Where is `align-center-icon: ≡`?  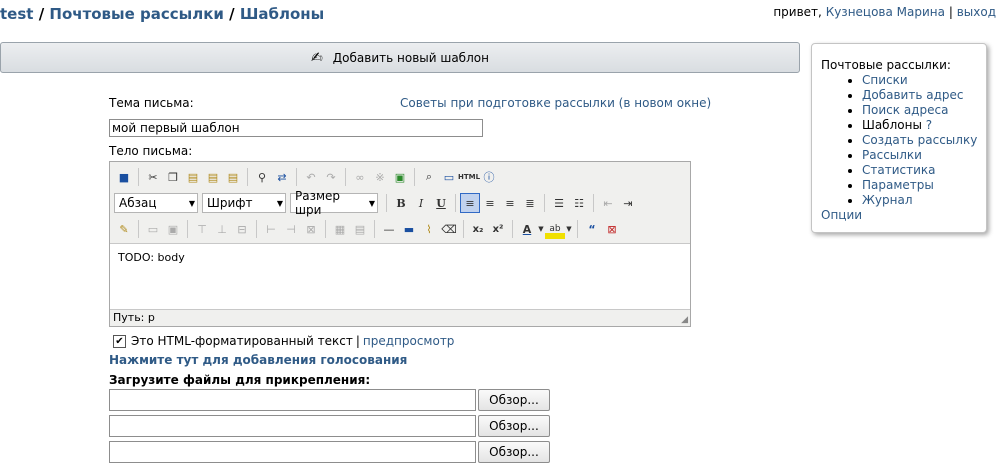
align-center-icon: ≡ is located at coordinates (490, 203).